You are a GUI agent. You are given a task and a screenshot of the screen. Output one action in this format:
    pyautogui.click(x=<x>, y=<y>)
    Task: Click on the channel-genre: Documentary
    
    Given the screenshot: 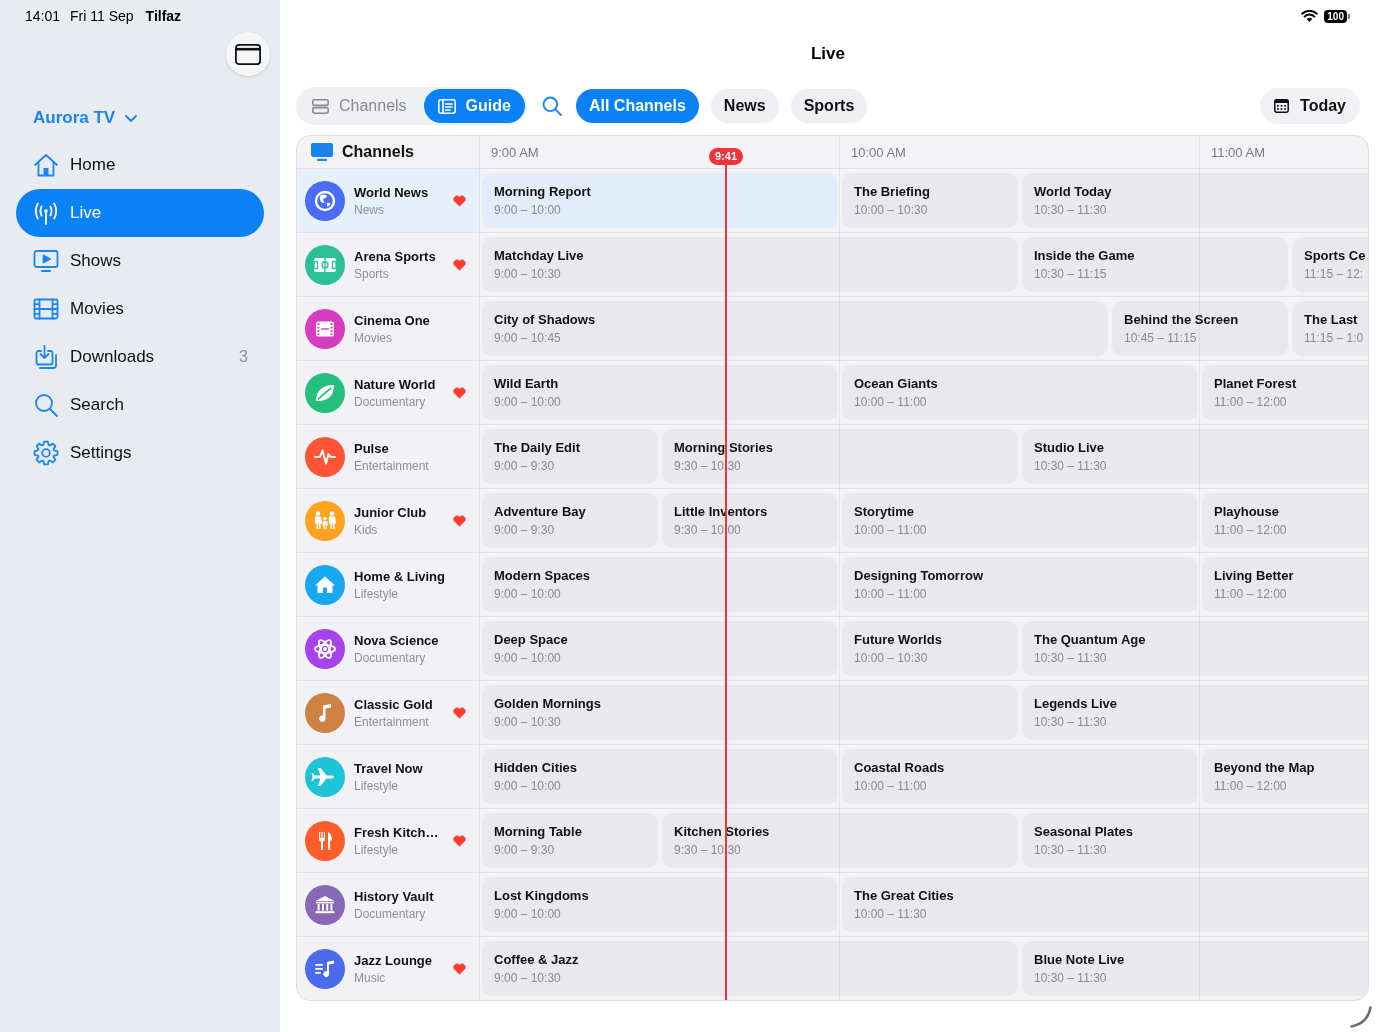 What is the action you would take?
    pyautogui.click(x=390, y=401)
    